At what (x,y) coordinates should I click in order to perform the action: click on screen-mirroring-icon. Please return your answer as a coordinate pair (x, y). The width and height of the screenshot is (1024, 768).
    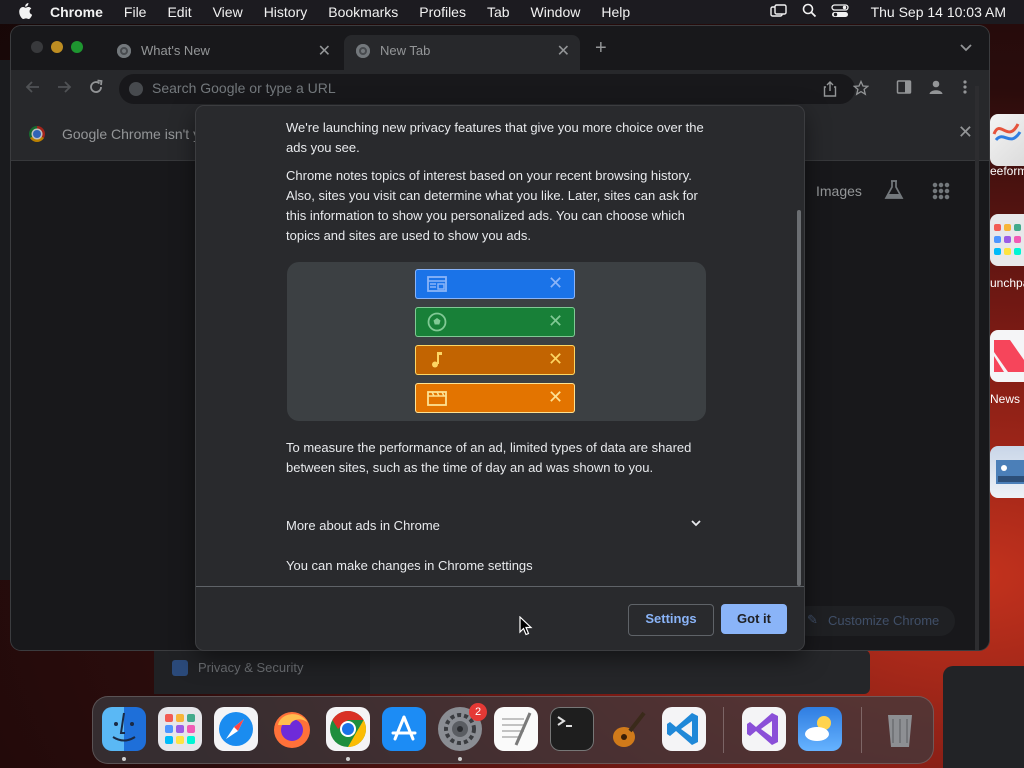
    Looking at the image, I should click on (778, 12).